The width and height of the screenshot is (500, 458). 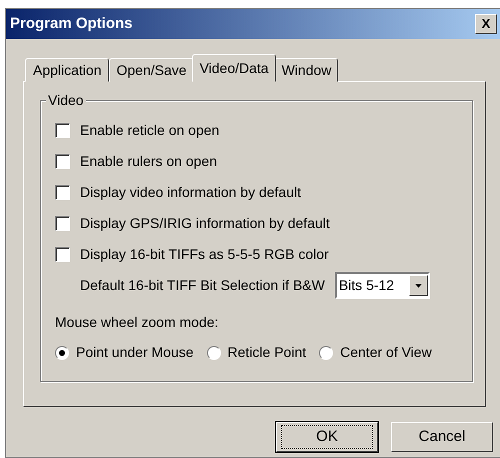 I want to click on checkbox-label: Display GPS/IRIG information by default, so click(x=205, y=223).